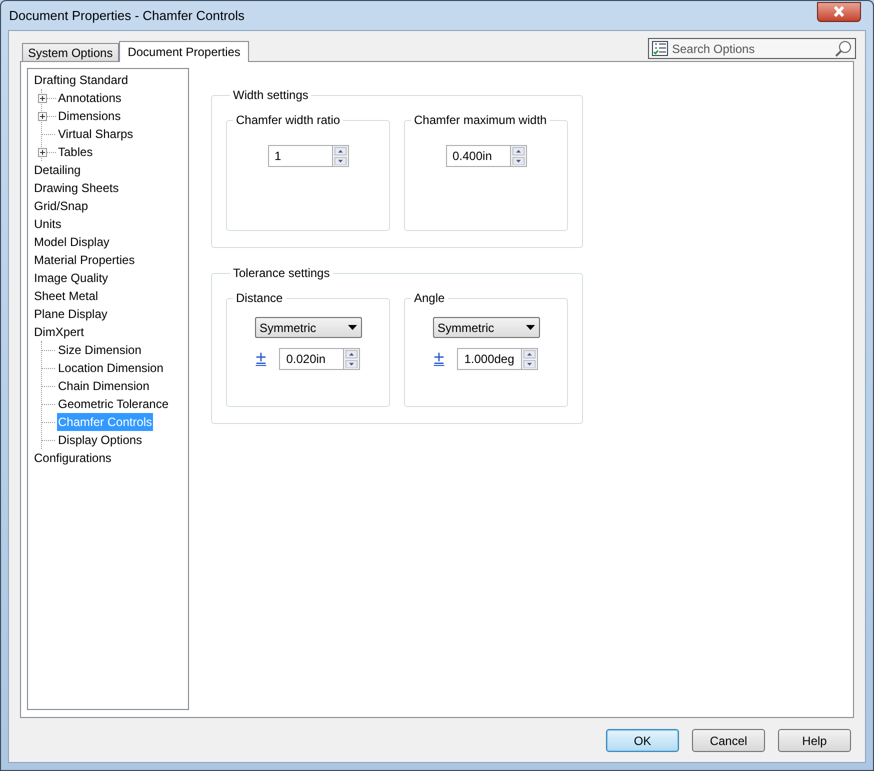 The image size is (874, 771). Describe the element at coordinates (728, 740) in the screenshot. I see `dialog-button: Cancel` at that location.